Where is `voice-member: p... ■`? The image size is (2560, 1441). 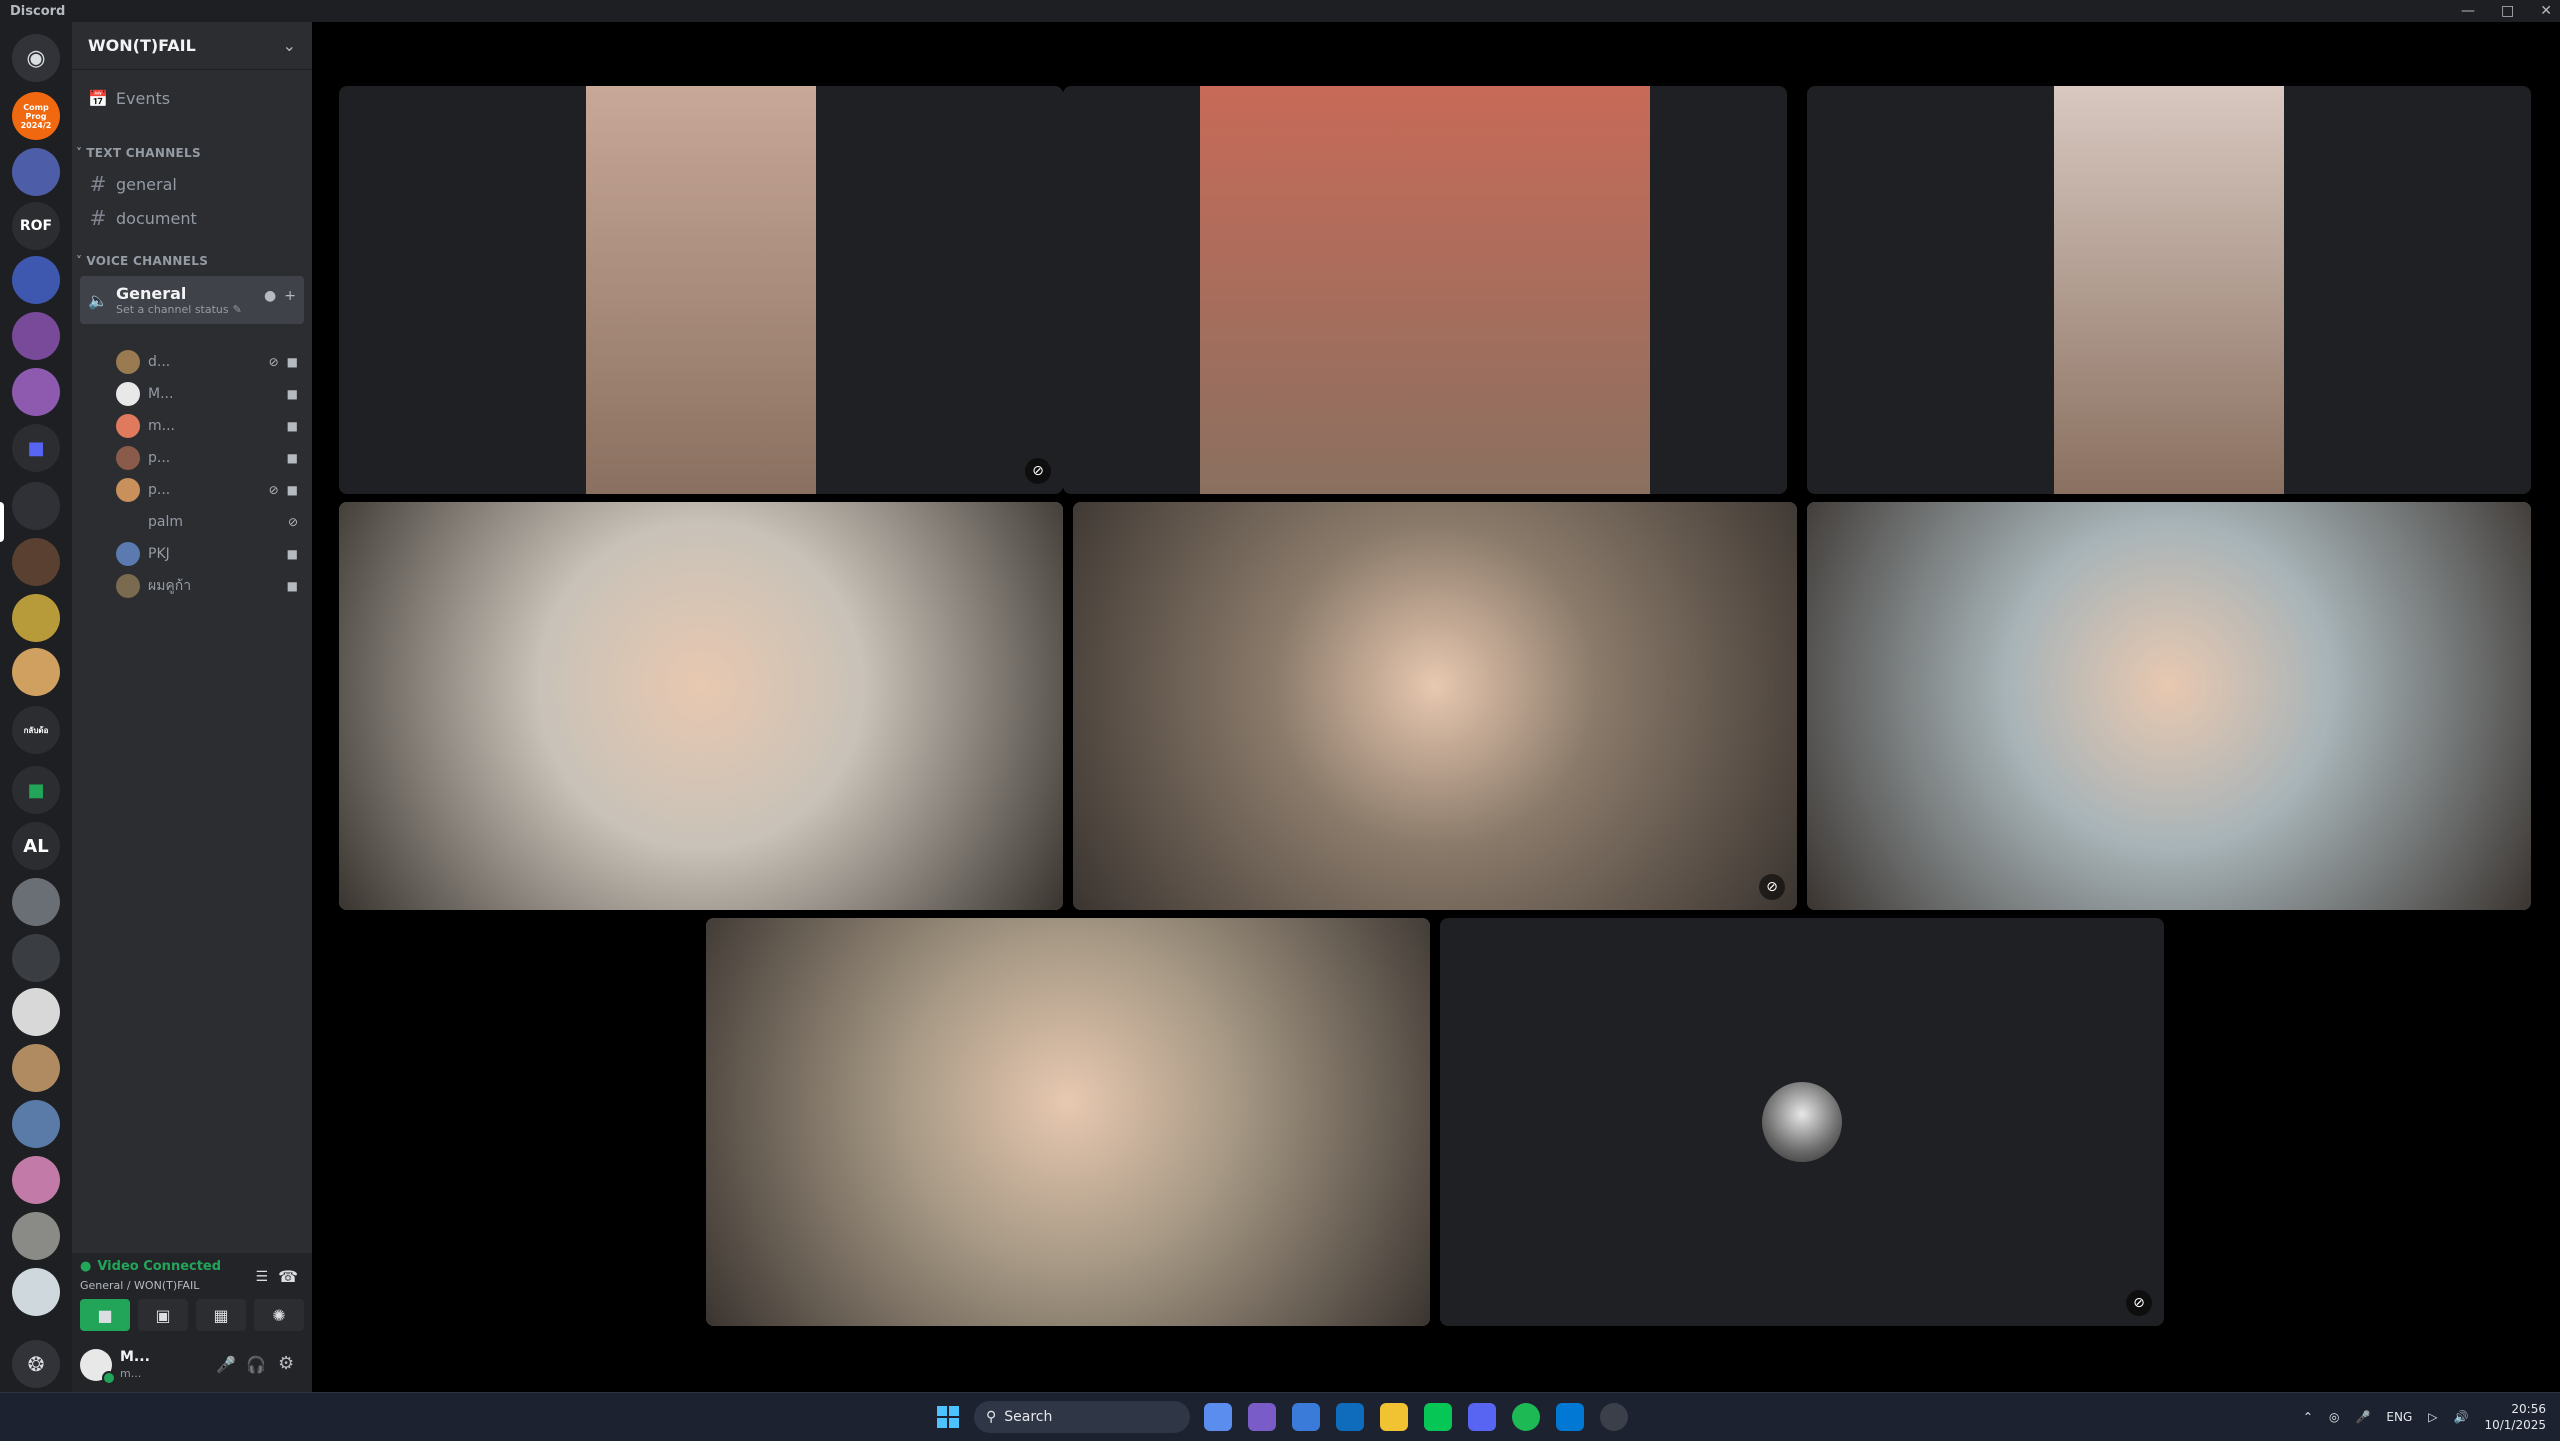
voice-member: p... ■ is located at coordinates (211, 458).